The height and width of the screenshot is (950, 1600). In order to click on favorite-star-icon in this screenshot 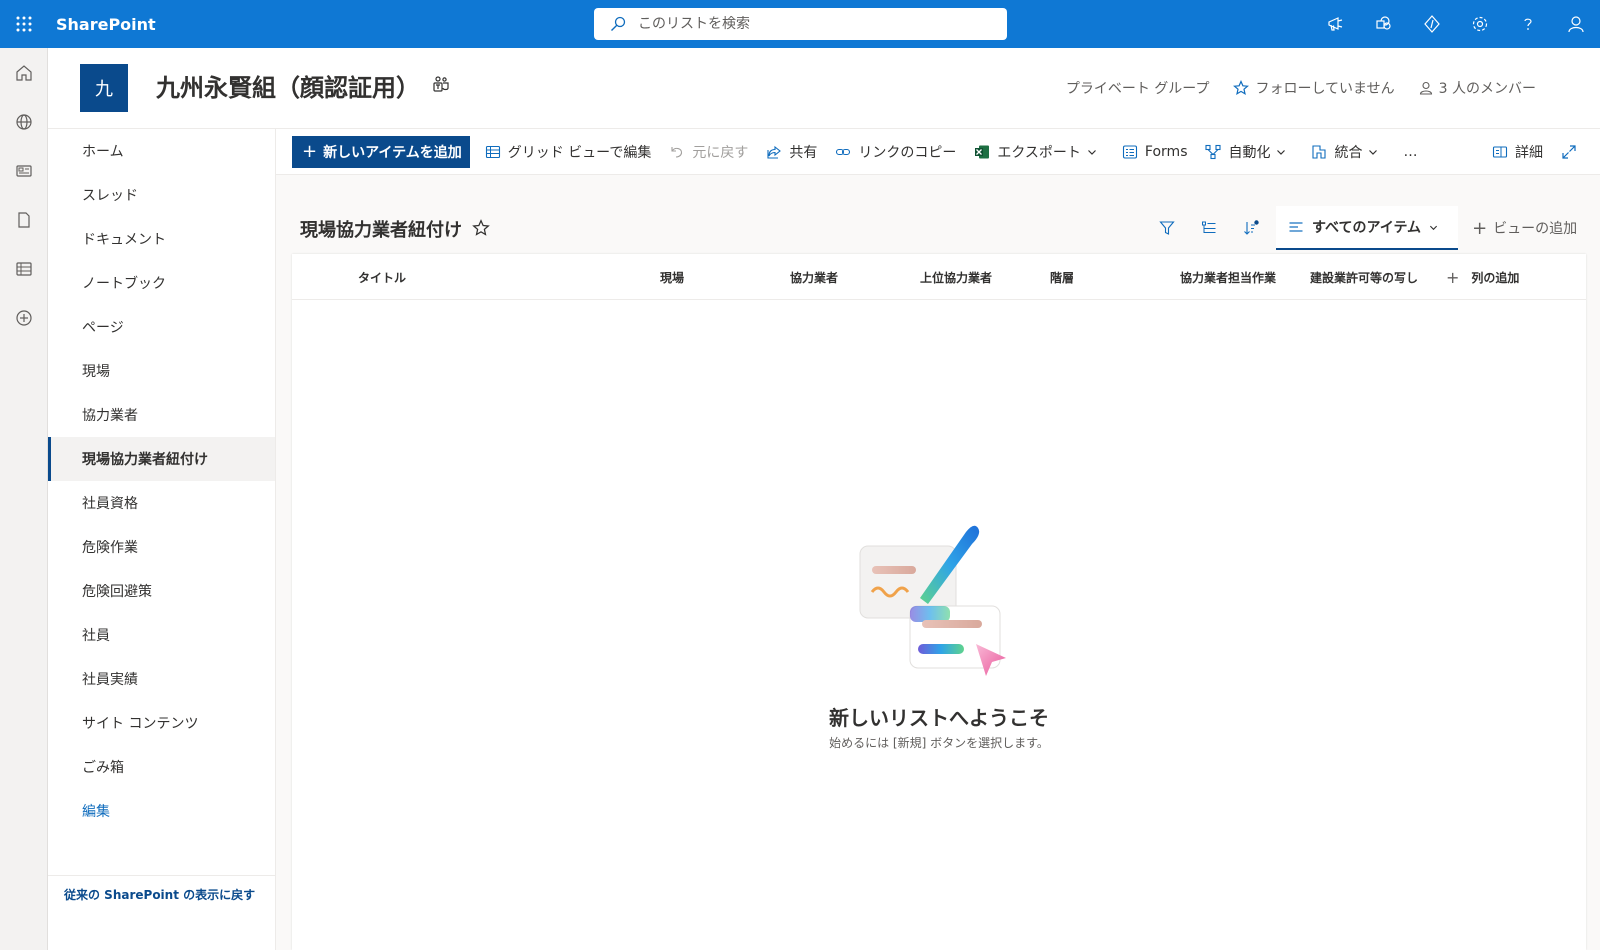, I will do `click(481, 228)`.